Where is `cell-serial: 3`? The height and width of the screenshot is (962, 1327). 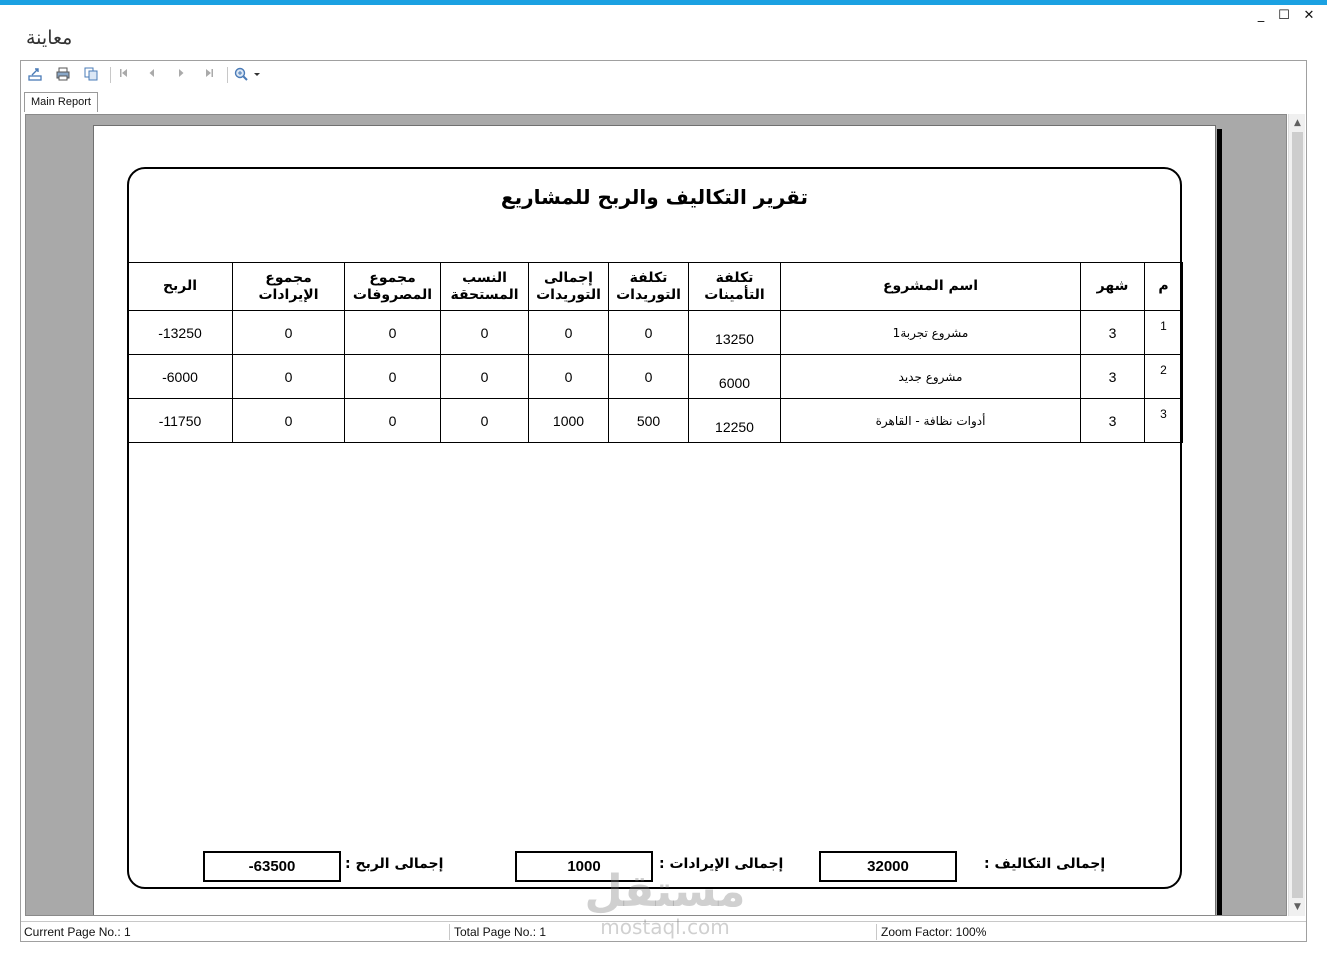
cell-serial: 3 is located at coordinates (1163, 420).